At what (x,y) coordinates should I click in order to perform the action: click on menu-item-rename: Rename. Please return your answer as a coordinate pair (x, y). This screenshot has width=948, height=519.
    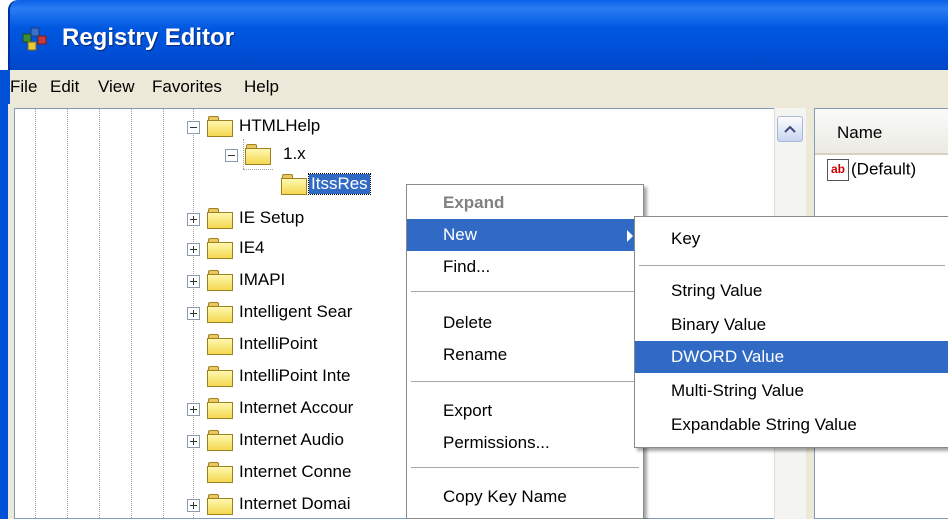
    Looking at the image, I should click on (525, 355).